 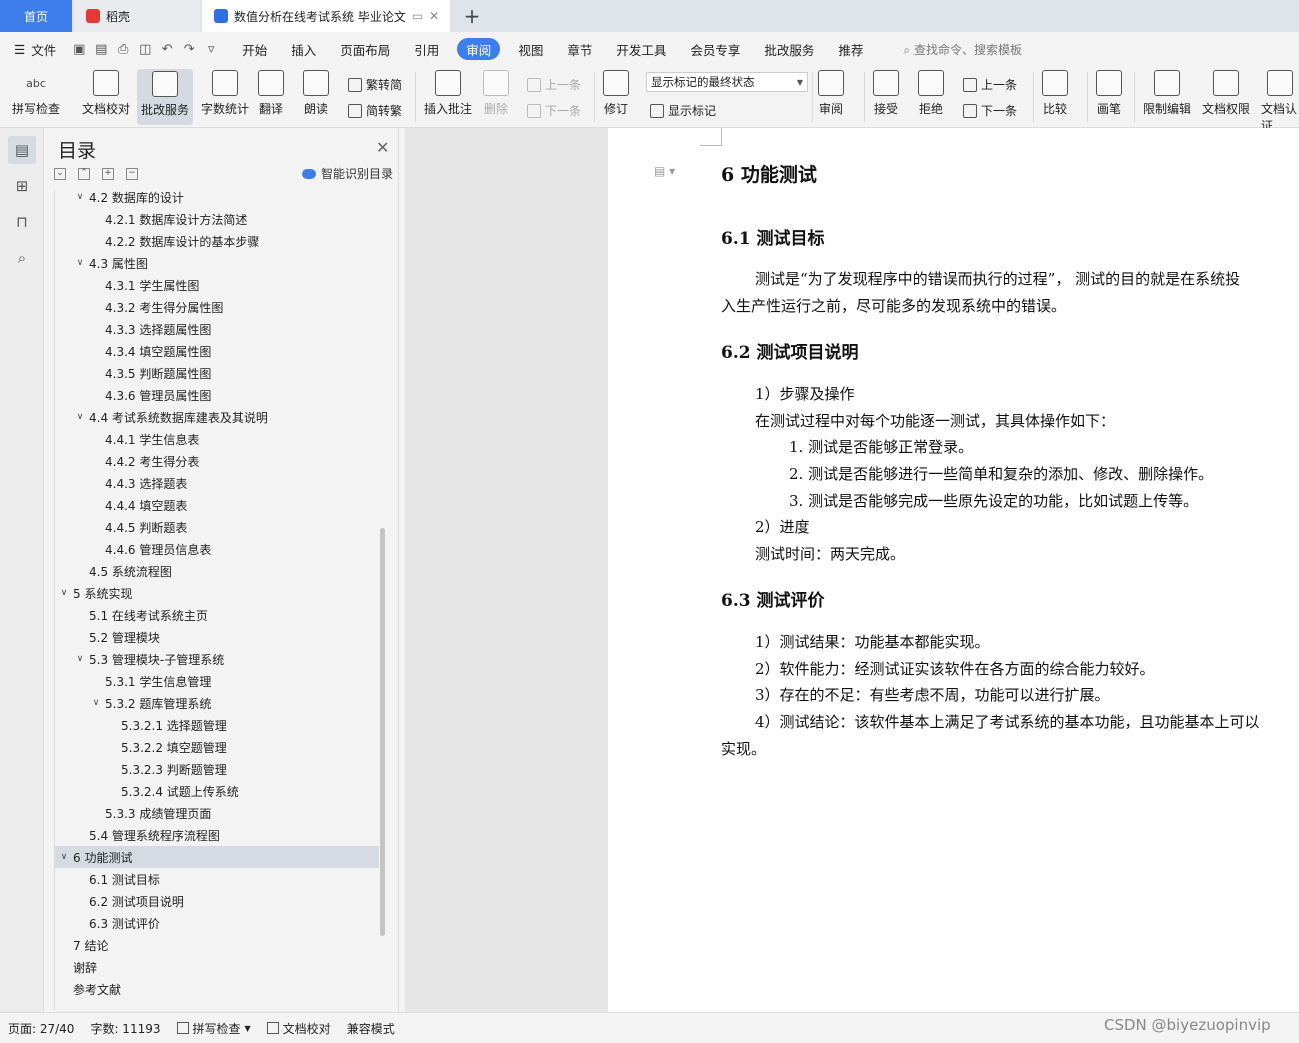 I want to click on toc-item: ∨ 4.2 数据库的设计, so click(x=217, y=199).